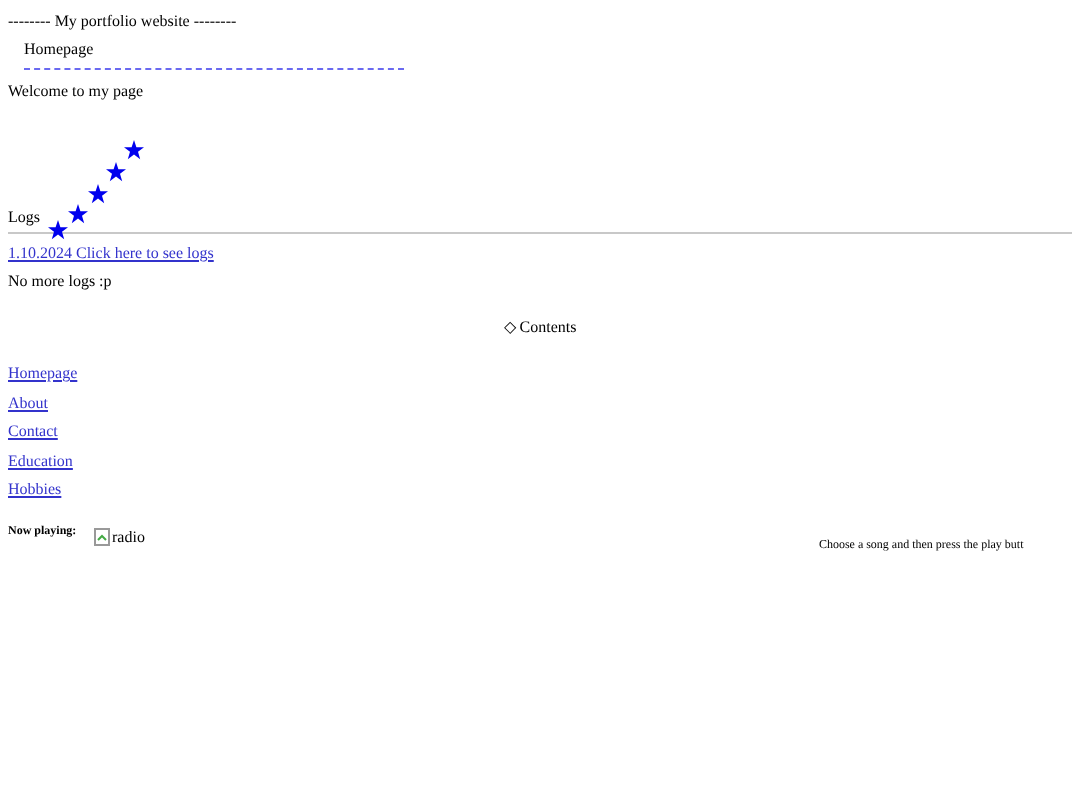 The height and width of the screenshot is (810, 1080). Describe the element at coordinates (24, 218) in the screenshot. I see `logs-heading: Logs` at that location.